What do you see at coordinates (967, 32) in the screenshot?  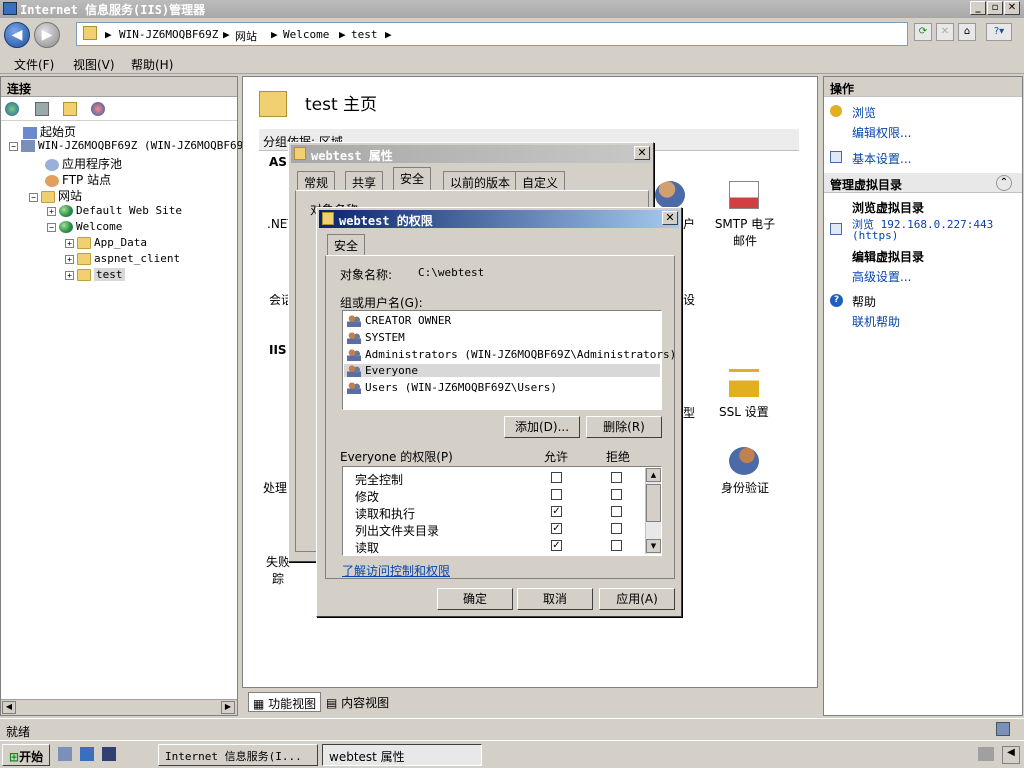 I see `home-icon: ⌂` at bounding box center [967, 32].